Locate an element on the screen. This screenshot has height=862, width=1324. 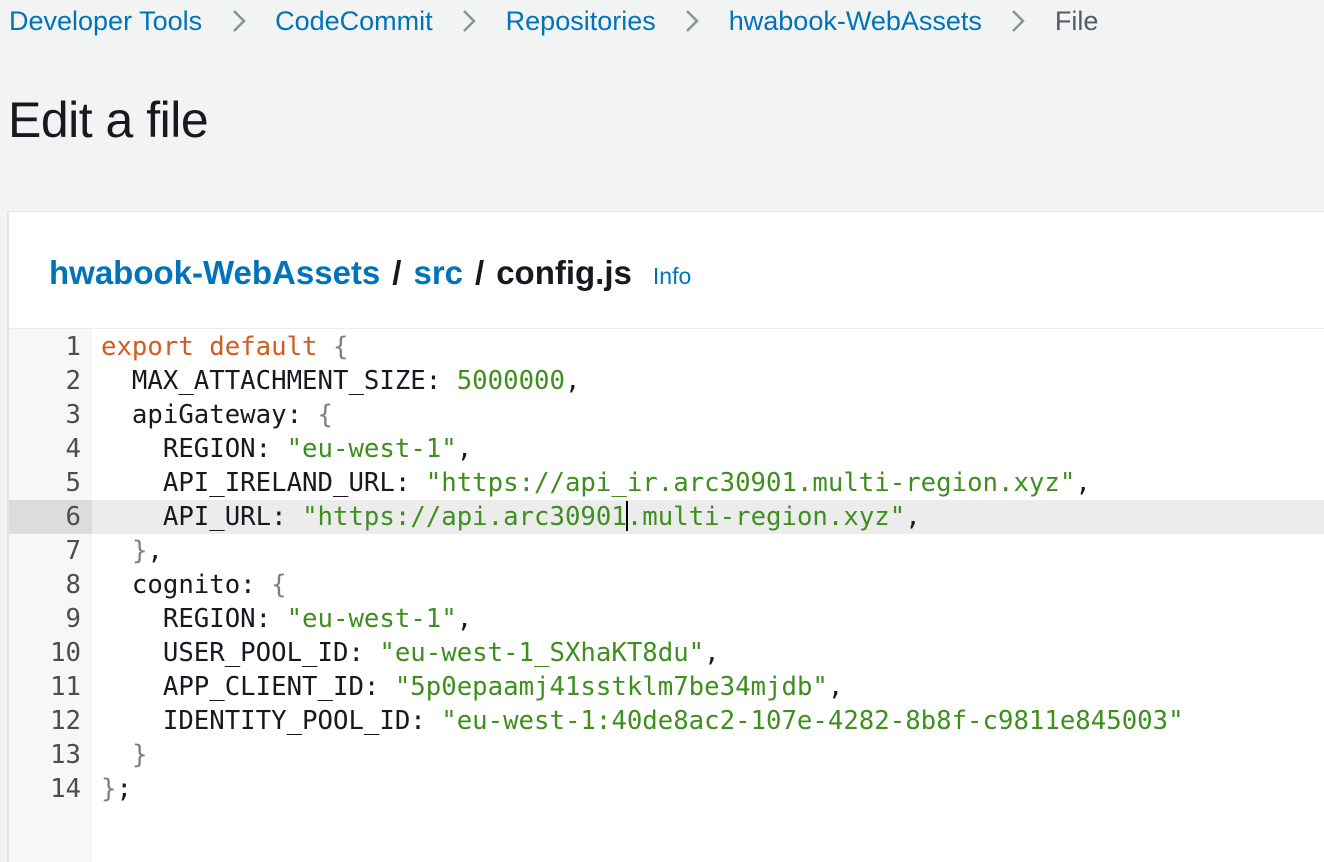
text-cursor is located at coordinates (626, 516).